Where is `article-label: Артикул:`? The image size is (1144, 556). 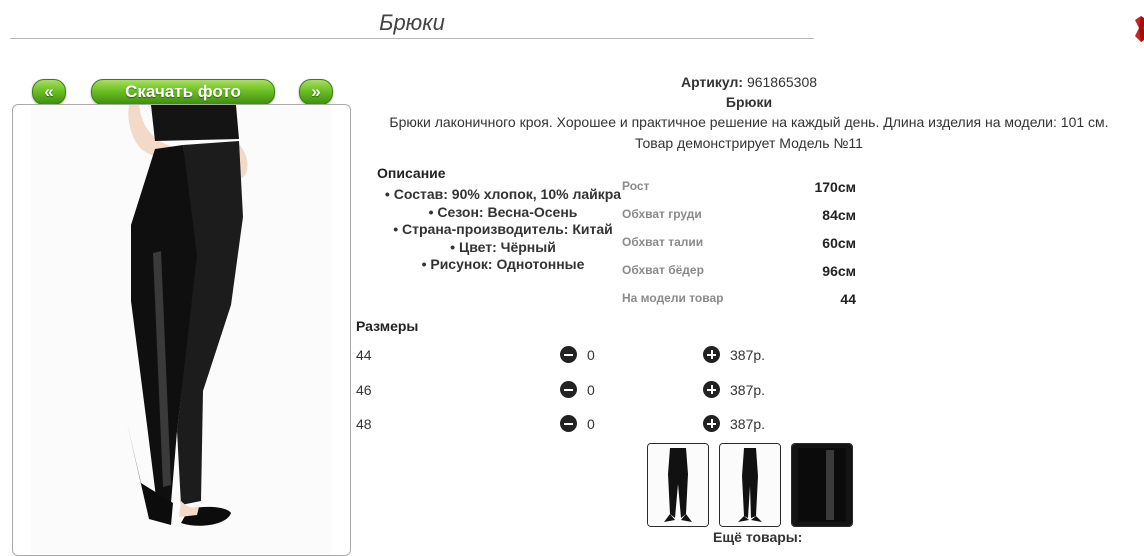
article-label: Артикул: is located at coordinates (712, 82).